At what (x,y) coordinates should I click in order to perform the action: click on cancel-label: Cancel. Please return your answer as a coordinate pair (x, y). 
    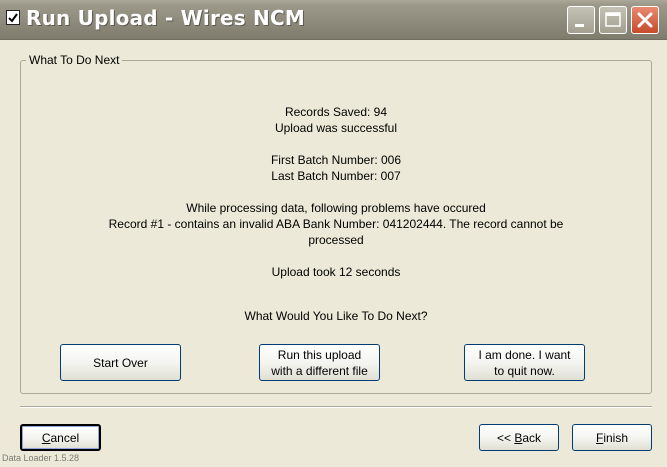
    Looking at the image, I should click on (60, 437).